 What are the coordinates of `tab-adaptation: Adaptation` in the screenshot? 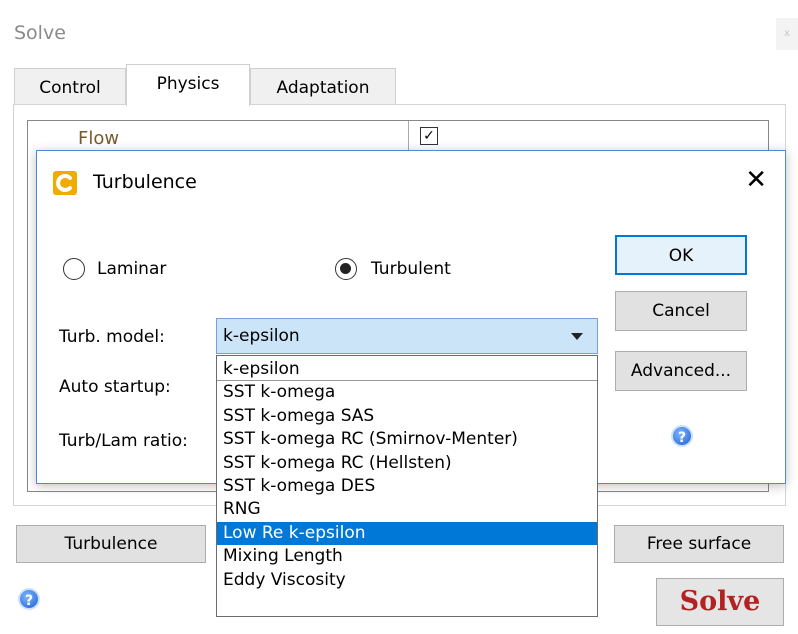 It's located at (323, 87).